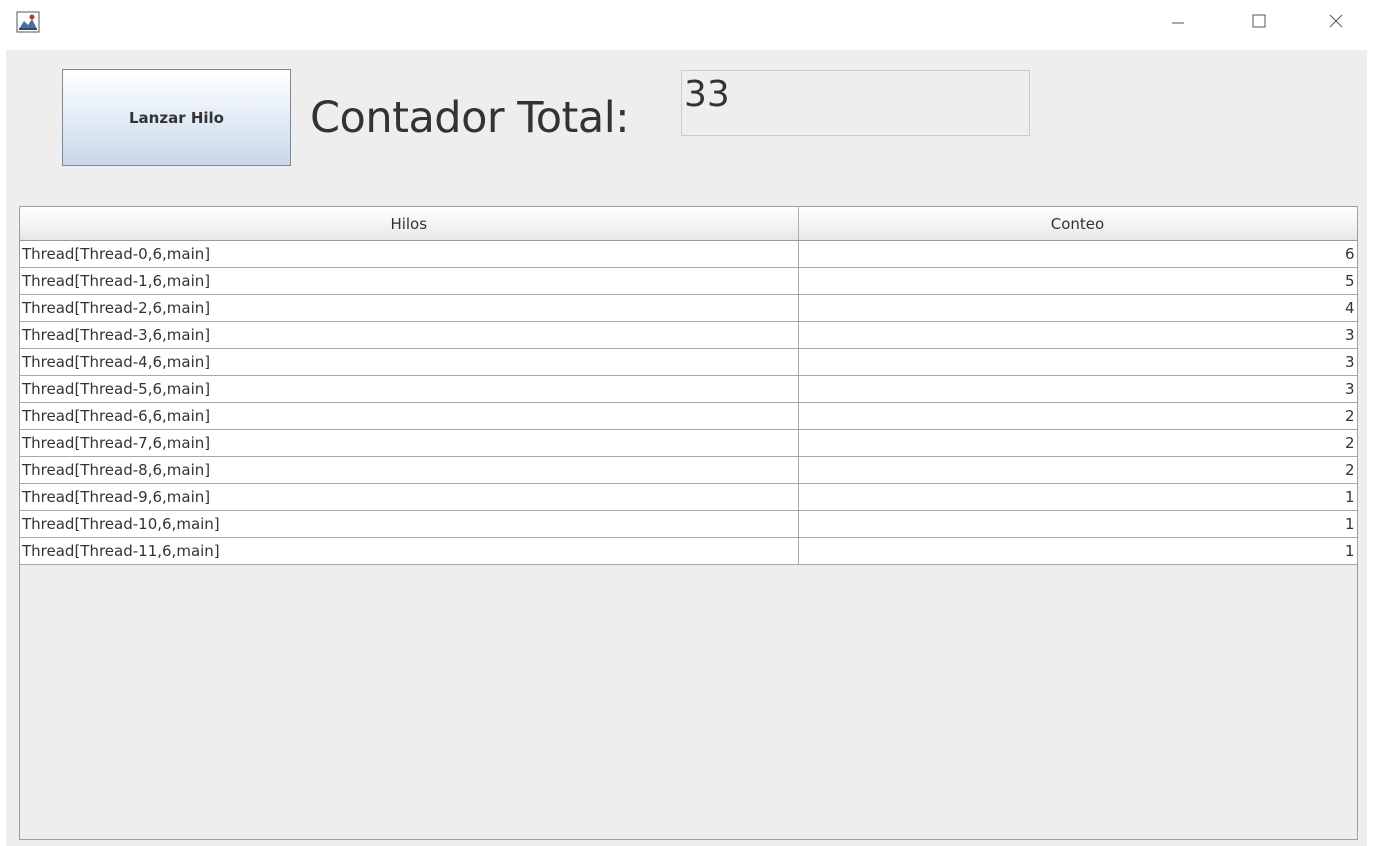 The height and width of the screenshot is (846, 1373). I want to click on maximize-icon, so click(1259, 23).